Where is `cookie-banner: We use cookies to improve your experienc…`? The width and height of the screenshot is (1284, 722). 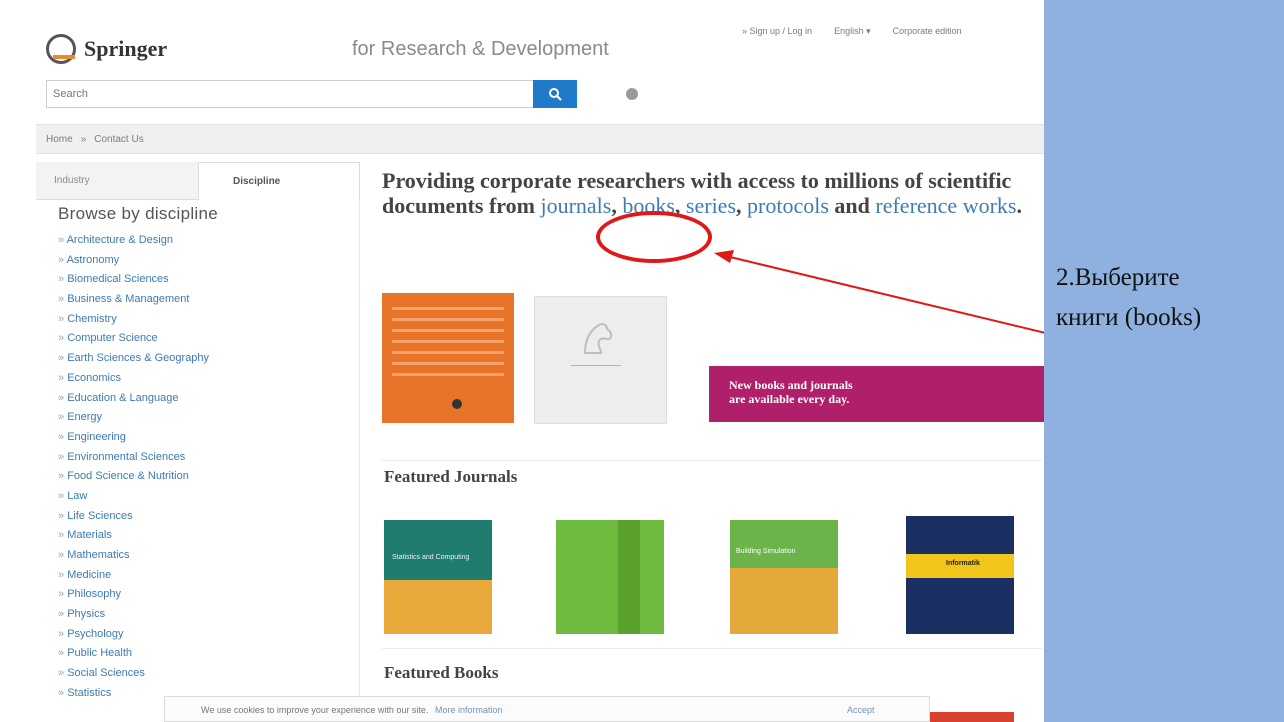
cookie-banner: We use cookies to improve your experienc… is located at coordinates (547, 709).